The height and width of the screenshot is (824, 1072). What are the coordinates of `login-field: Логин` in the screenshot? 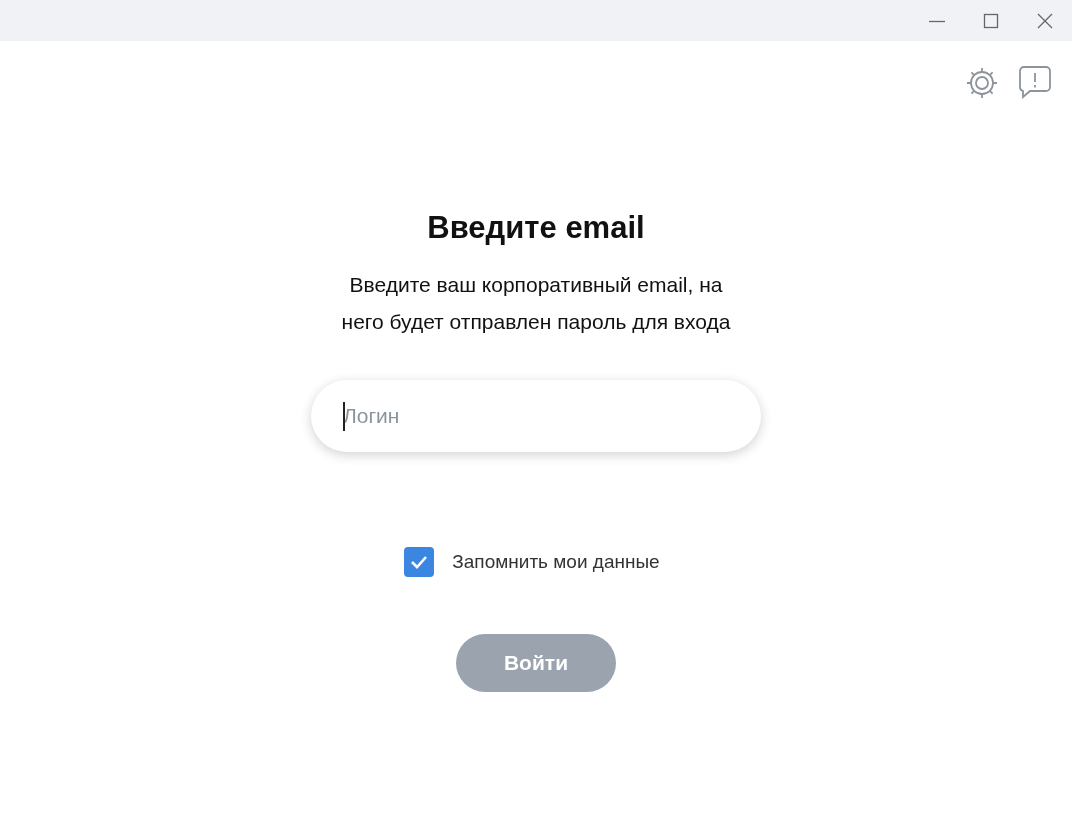 It's located at (536, 416).